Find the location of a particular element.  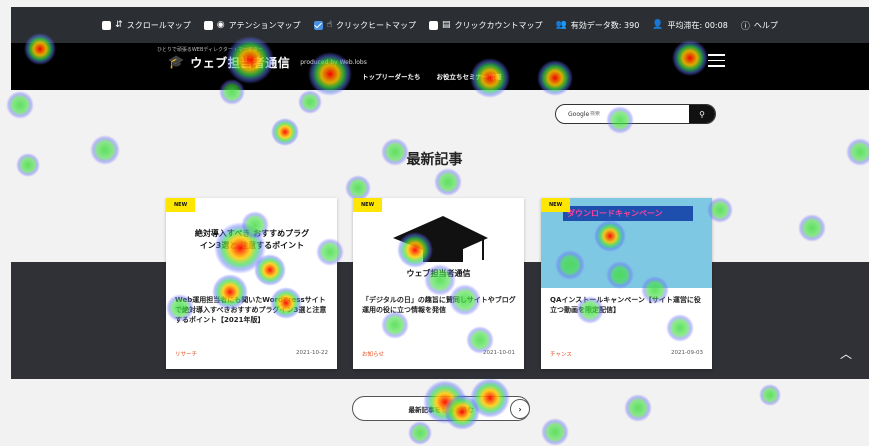

logo-text: ウェブ担当者通信 is located at coordinates (240, 63).